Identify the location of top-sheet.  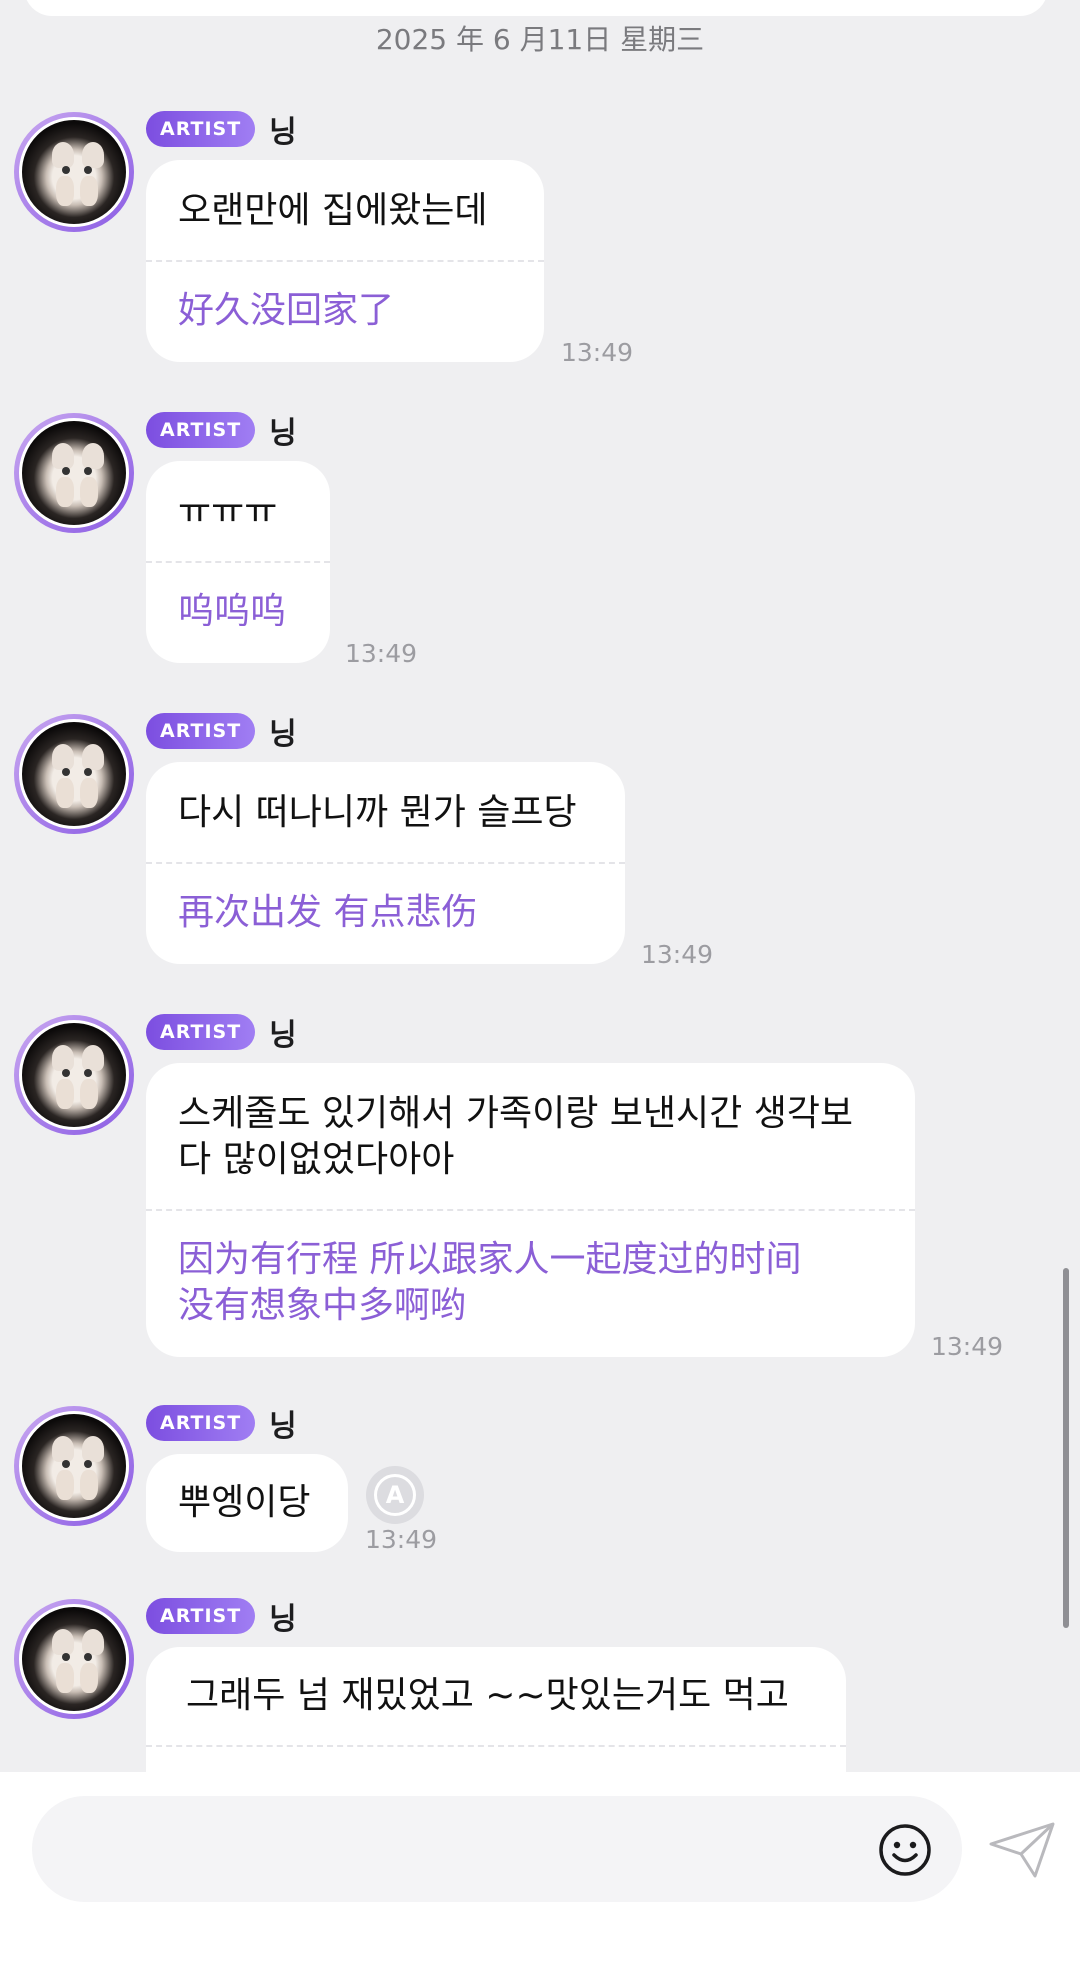
(536, 8).